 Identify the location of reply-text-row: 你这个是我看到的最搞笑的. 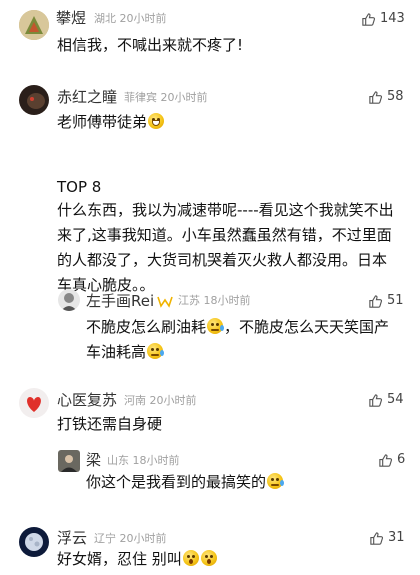
(185, 482).